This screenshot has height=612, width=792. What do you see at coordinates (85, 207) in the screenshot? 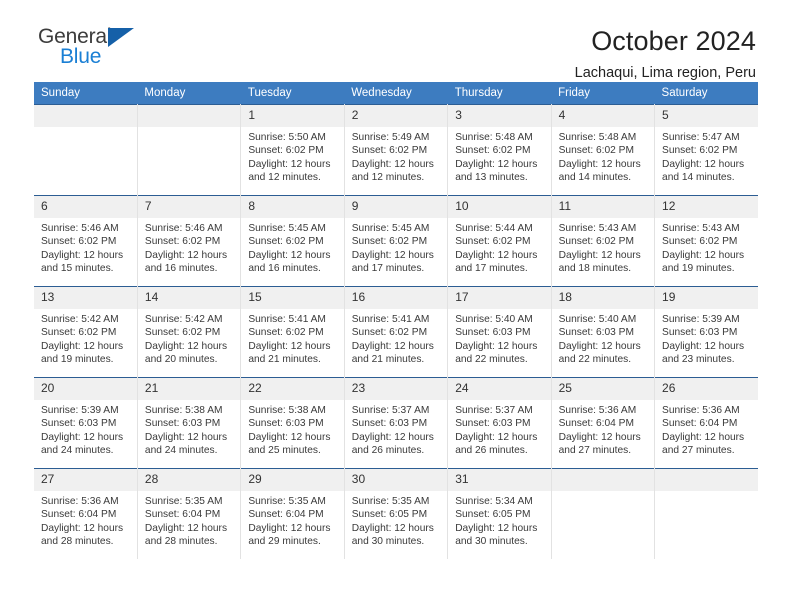
I see `day-number: 6` at bounding box center [85, 207].